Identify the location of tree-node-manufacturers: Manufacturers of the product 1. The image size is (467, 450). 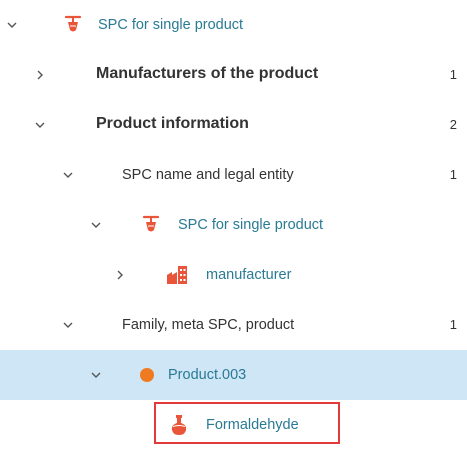
(233, 75).